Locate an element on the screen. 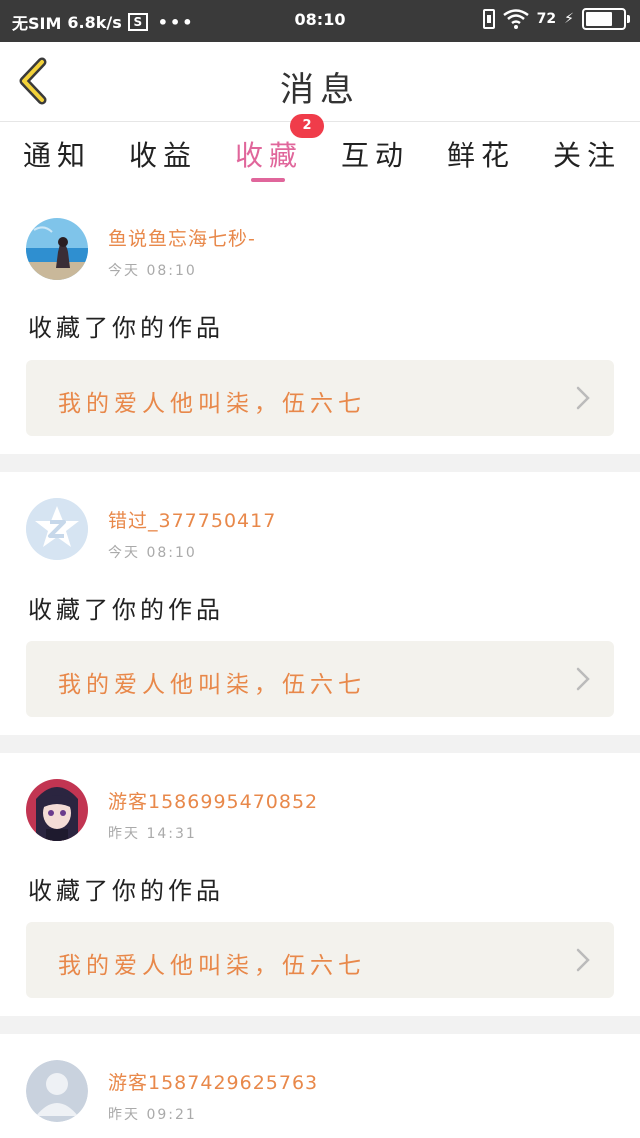  nav-header: 消息 is located at coordinates (320, 82).